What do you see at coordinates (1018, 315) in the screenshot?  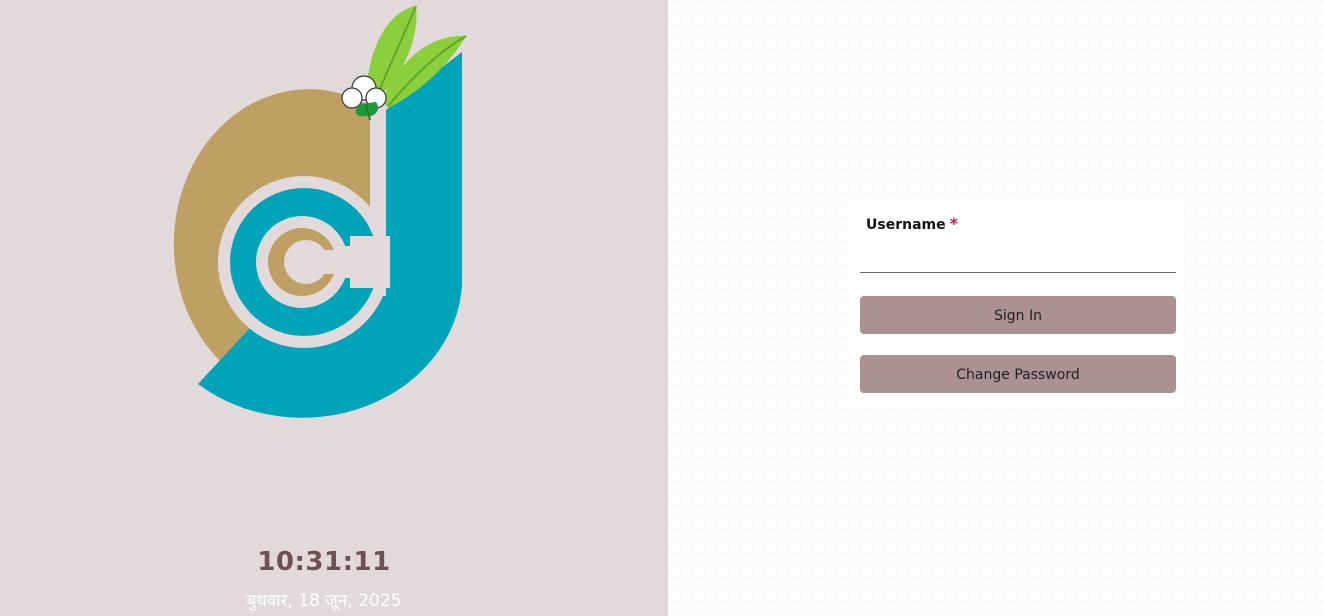 I see `sign-in-button: Sign In` at bounding box center [1018, 315].